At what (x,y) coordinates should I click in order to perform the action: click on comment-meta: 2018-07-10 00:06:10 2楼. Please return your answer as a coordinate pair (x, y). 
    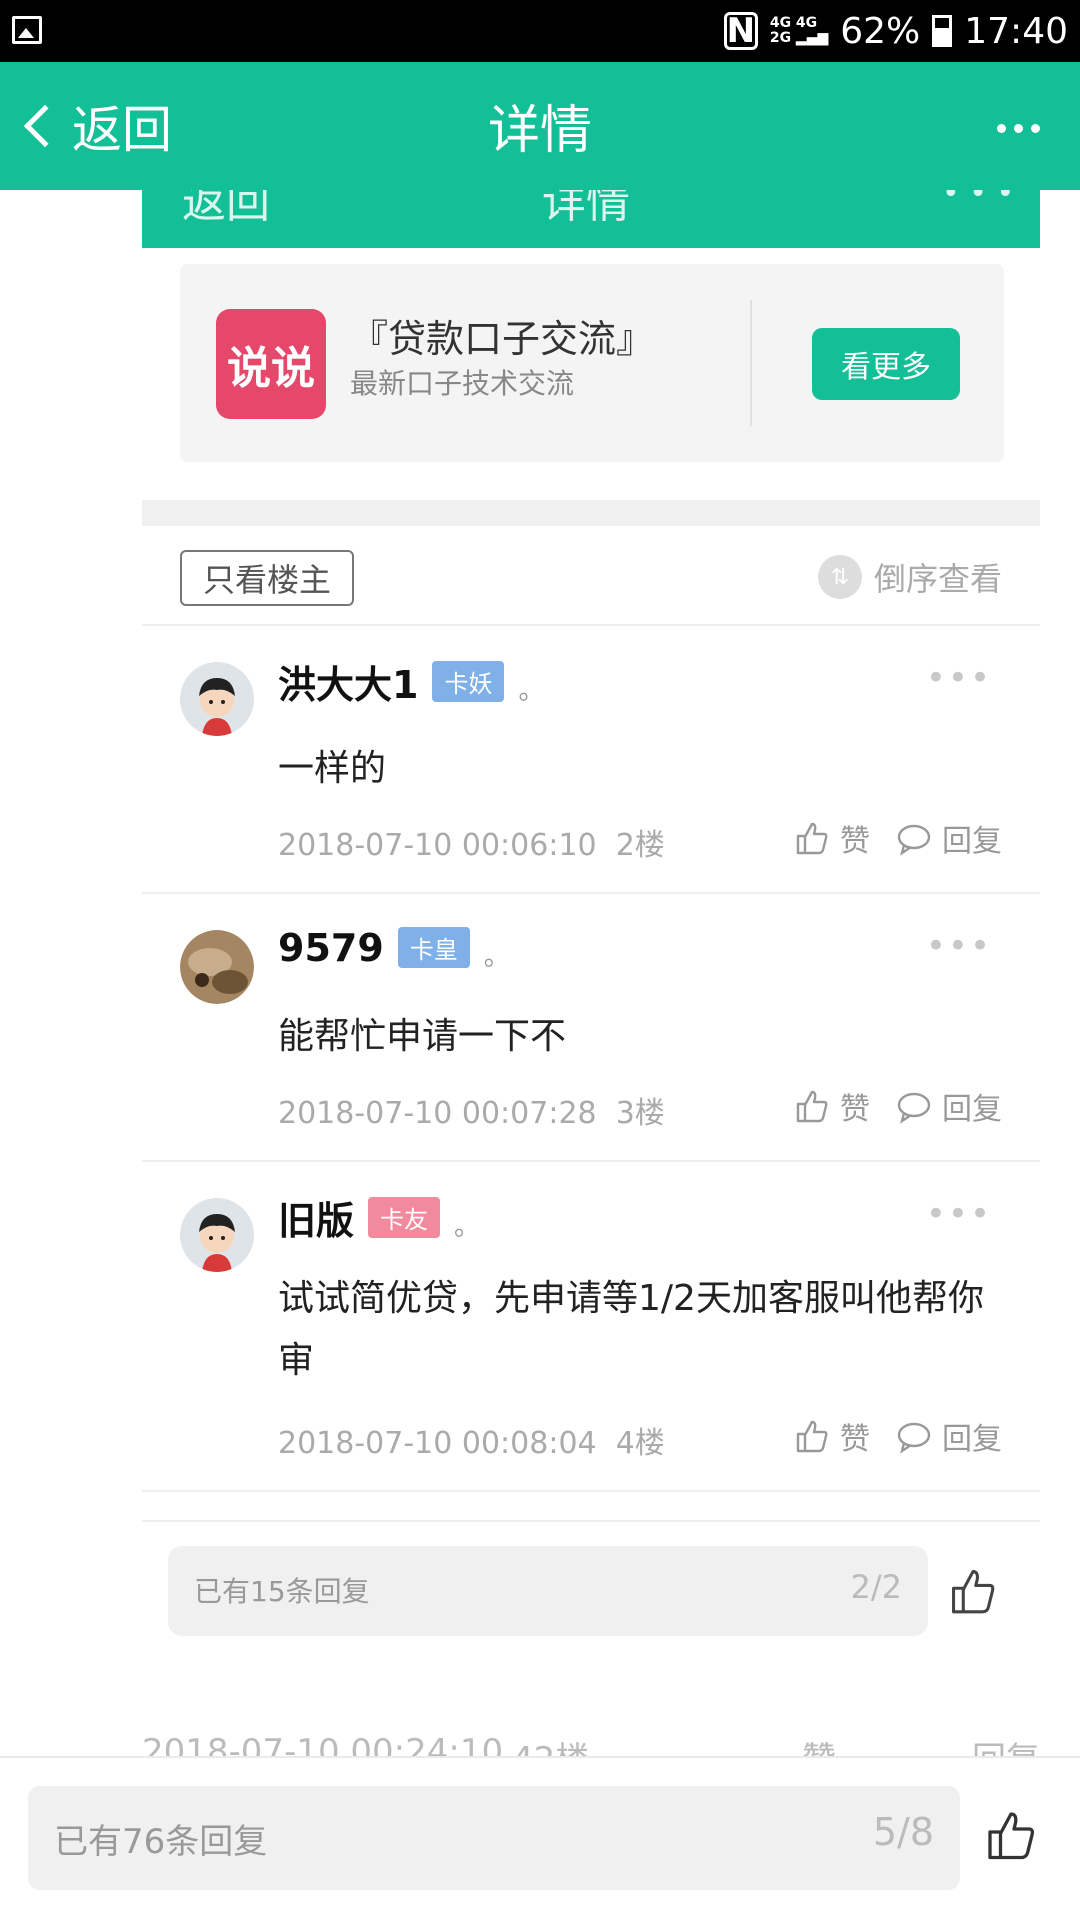
    Looking at the image, I should click on (471, 842).